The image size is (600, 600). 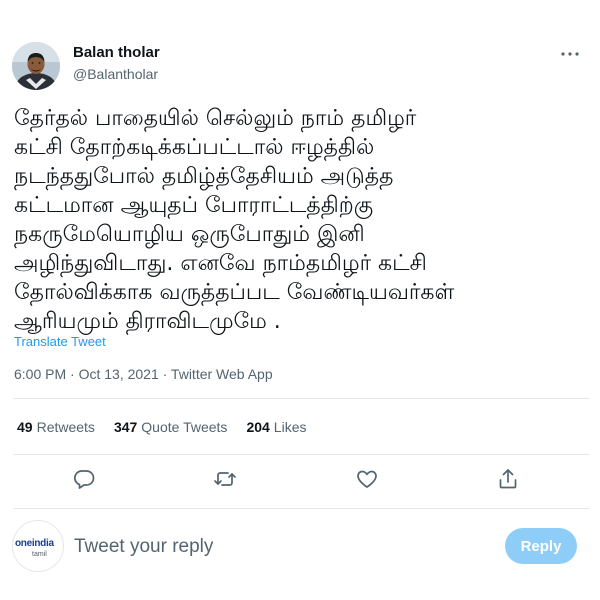 I want to click on current-user-avatar: oneindia tamil, so click(x=38, y=546).